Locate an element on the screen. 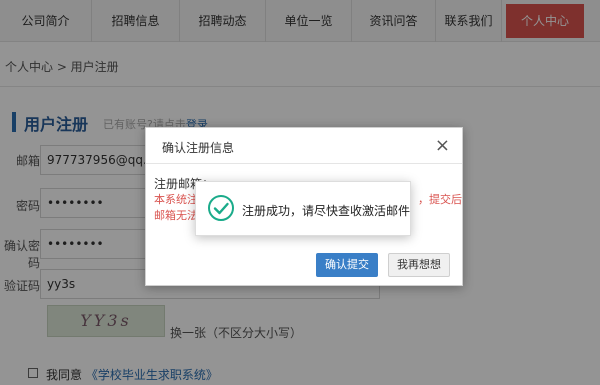 The image size is (600, 385). dialog-warning-line-2: 邮箱无法 is located at coordinates (176, 215).